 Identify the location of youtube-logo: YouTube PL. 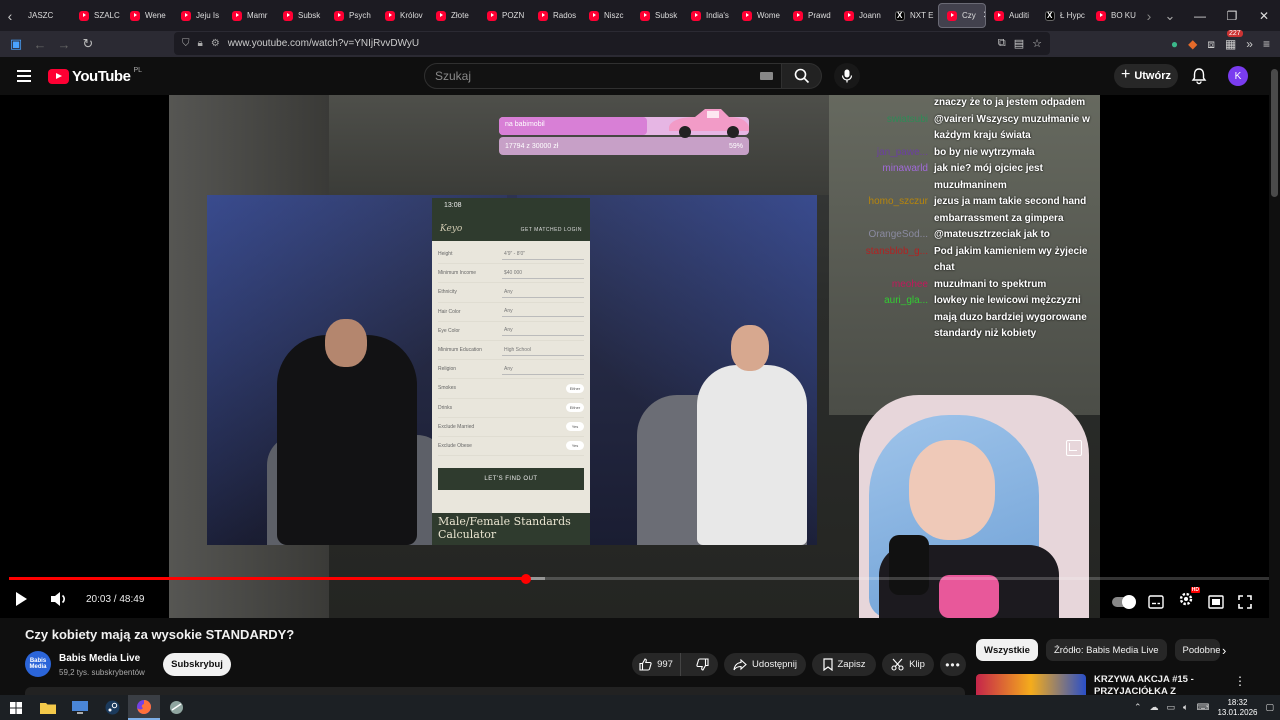
(95, 76).